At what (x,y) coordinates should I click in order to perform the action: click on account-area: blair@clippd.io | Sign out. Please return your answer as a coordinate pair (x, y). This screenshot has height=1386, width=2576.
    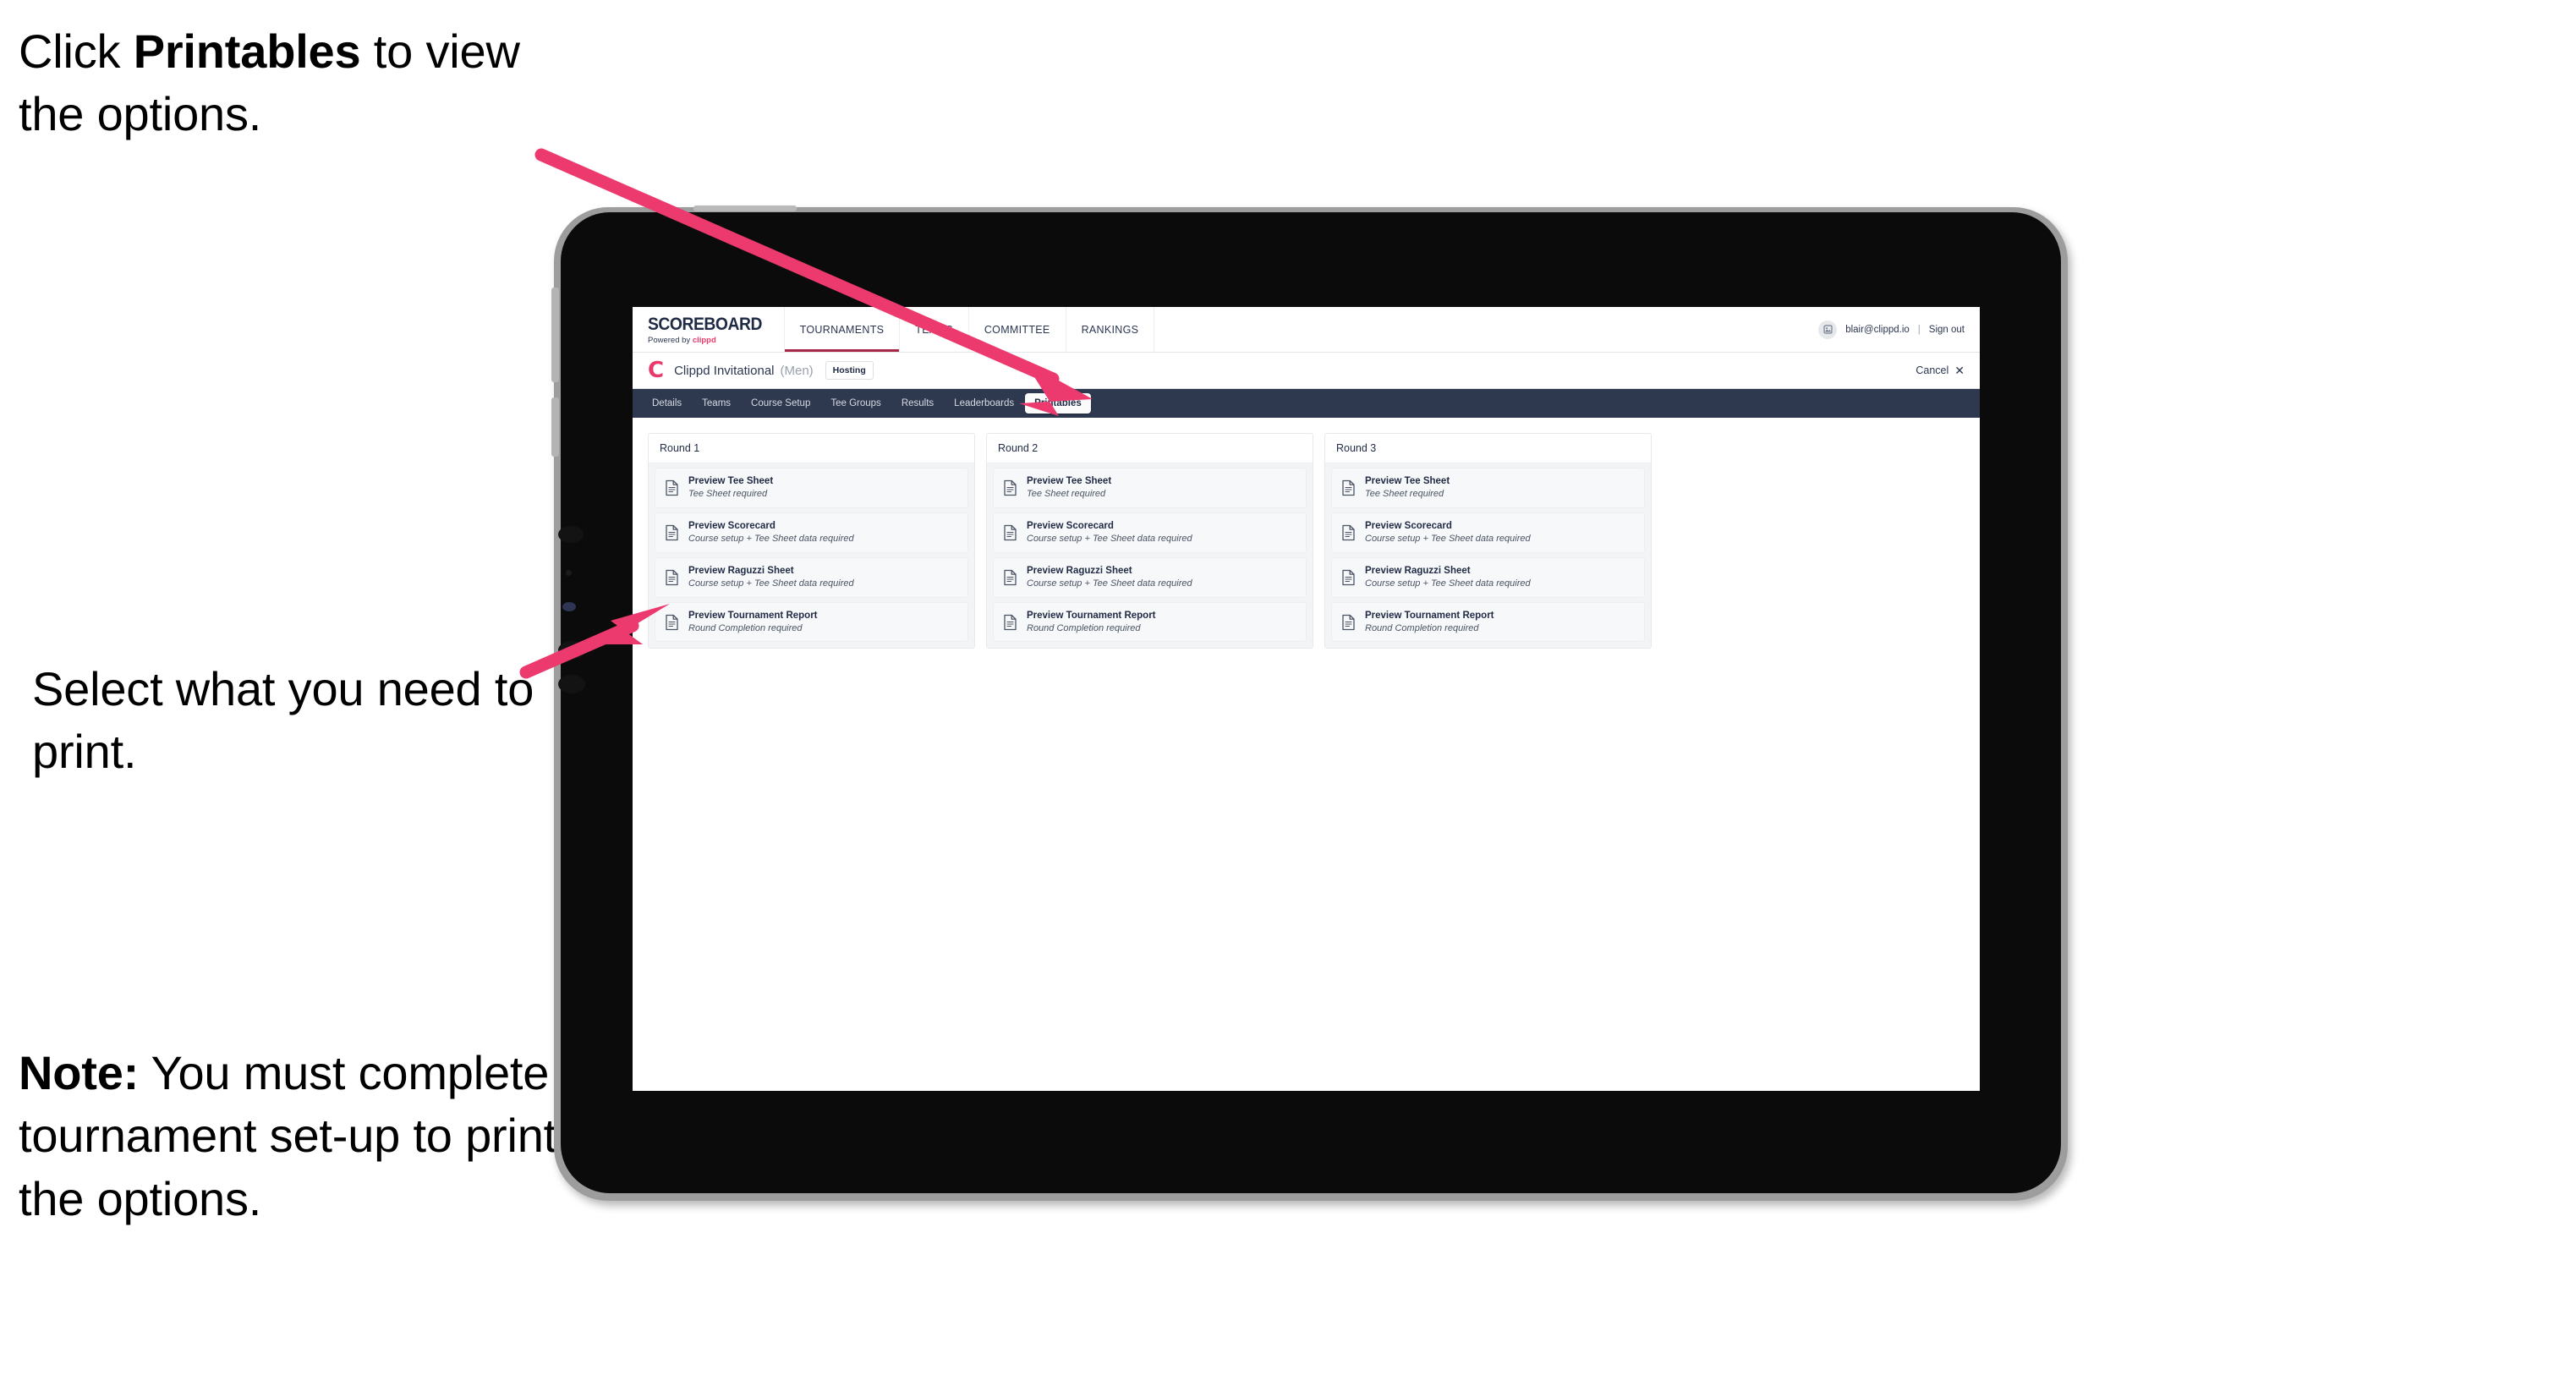
    Looking at the image, I should click on (1899, 329).